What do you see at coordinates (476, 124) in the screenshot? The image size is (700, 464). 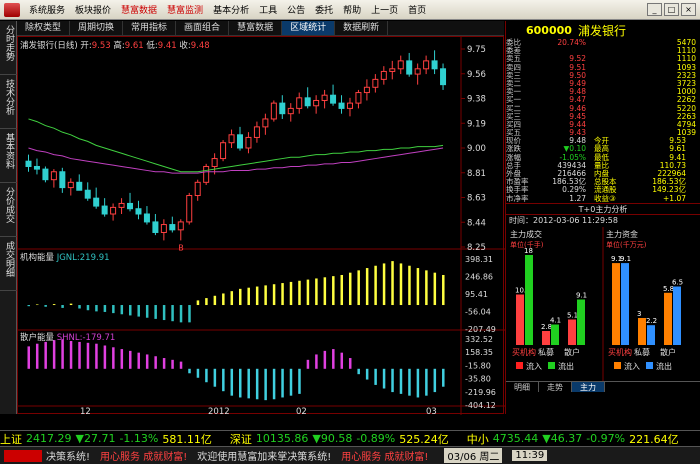 I see `price-tick-3: 9.19` at bounding box center [476, 124].